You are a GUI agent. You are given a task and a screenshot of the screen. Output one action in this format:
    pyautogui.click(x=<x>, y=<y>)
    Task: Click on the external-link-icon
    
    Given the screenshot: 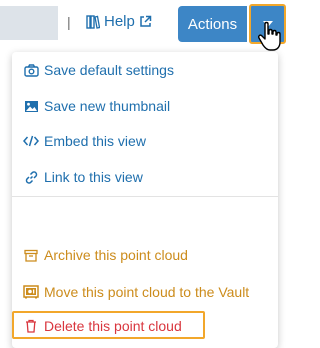 What is the action you would take?
    pyautogui.click(x=145, y=21)
    